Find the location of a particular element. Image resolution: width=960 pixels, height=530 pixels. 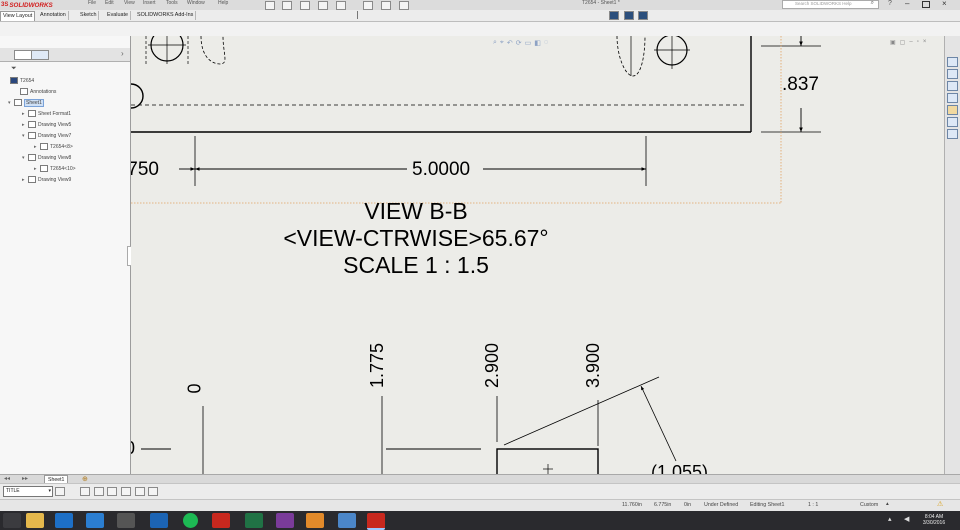

select-icon is located at coordinates (368, 5).